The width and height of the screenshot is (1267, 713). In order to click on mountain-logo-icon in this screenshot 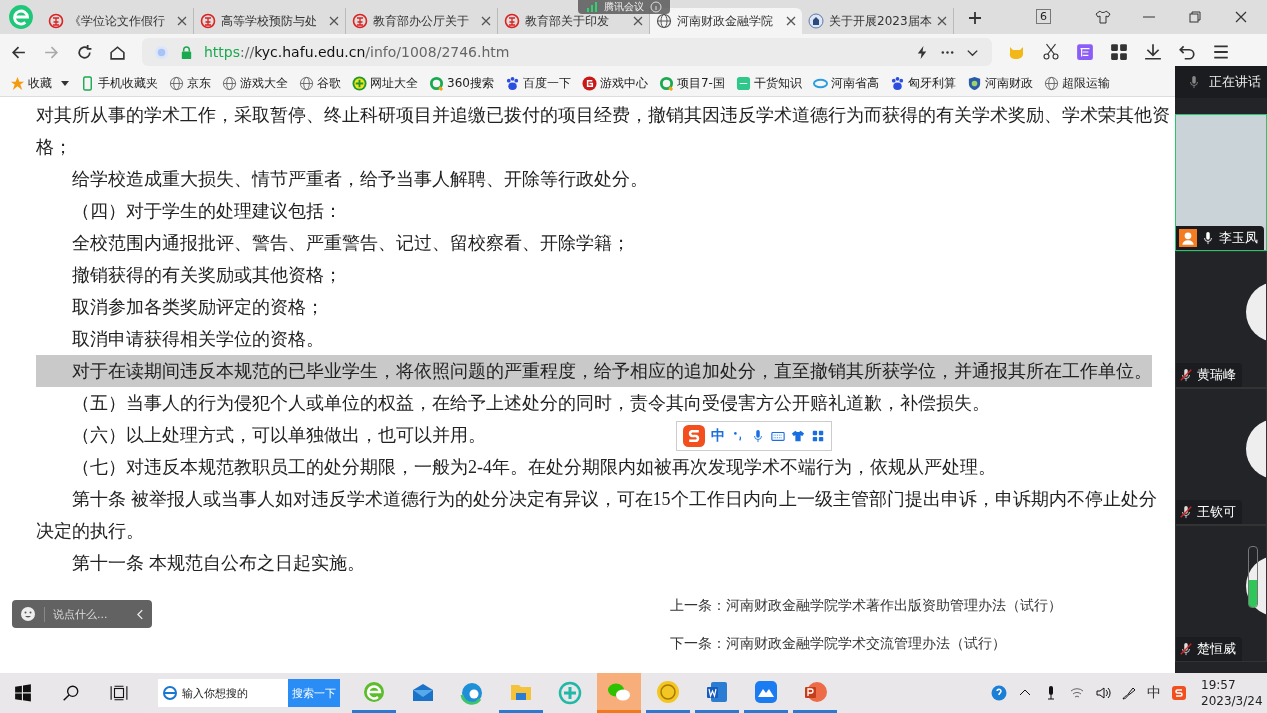, I will do `click(766, 691)`.